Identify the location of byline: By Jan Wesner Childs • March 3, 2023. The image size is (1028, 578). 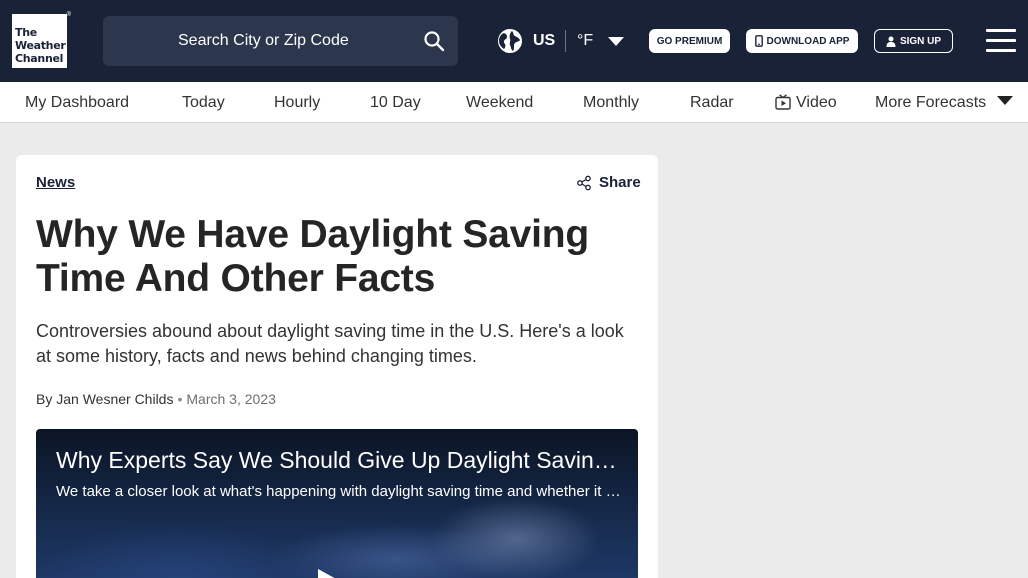
(156, 399).